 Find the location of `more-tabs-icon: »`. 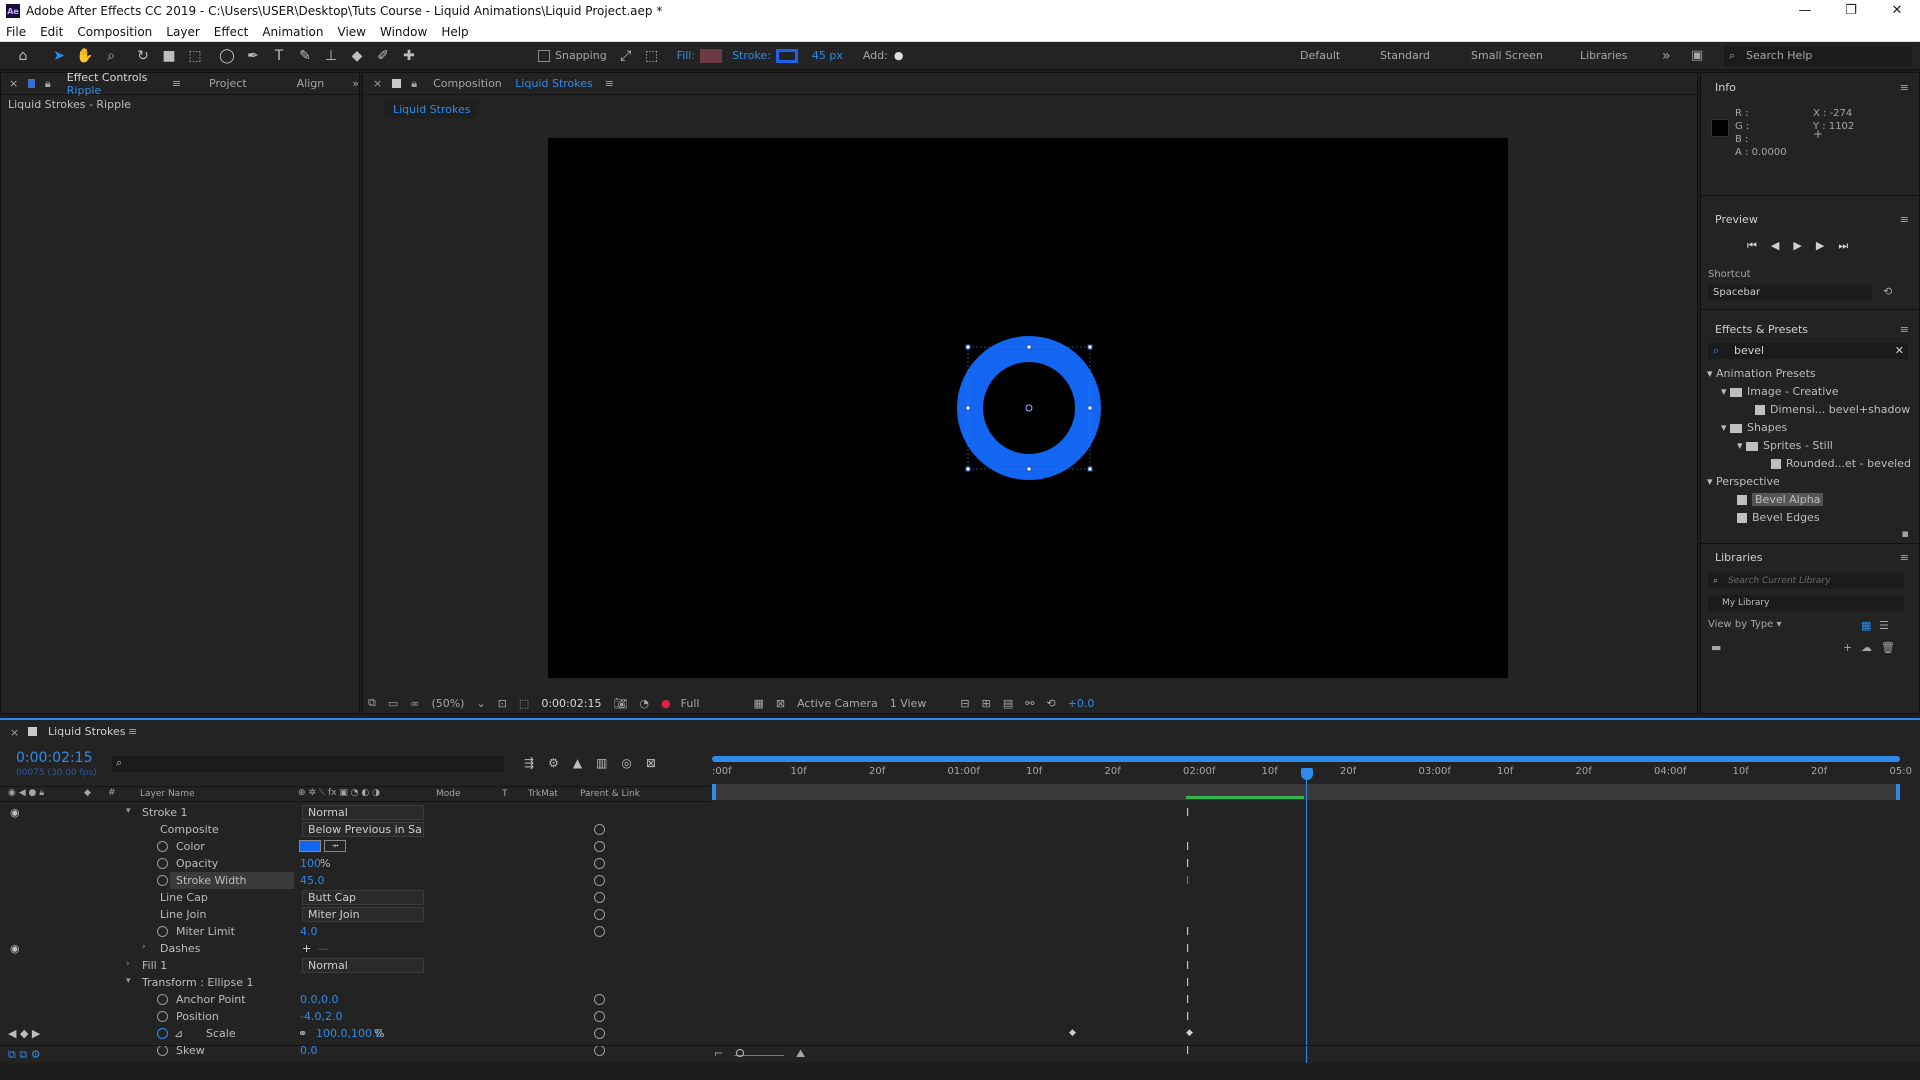

more-tabs-icon: » is located at coordinates (355, 83).